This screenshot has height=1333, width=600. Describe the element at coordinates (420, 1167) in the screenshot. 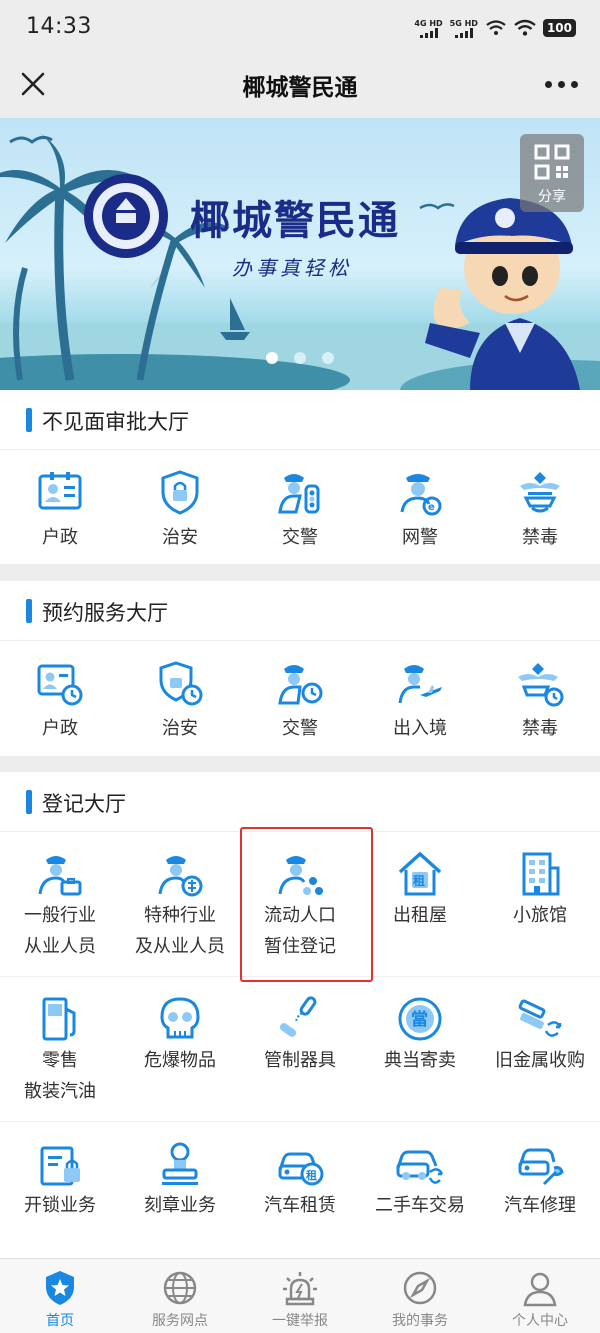

I see `used-car-icon` at that location.